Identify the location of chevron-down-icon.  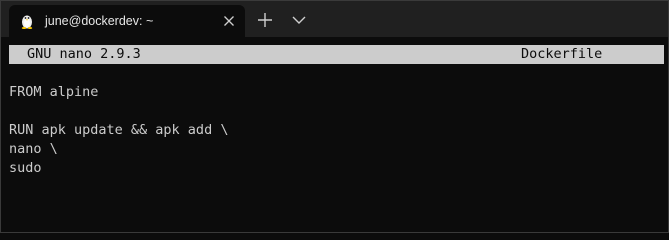
(299, 20).